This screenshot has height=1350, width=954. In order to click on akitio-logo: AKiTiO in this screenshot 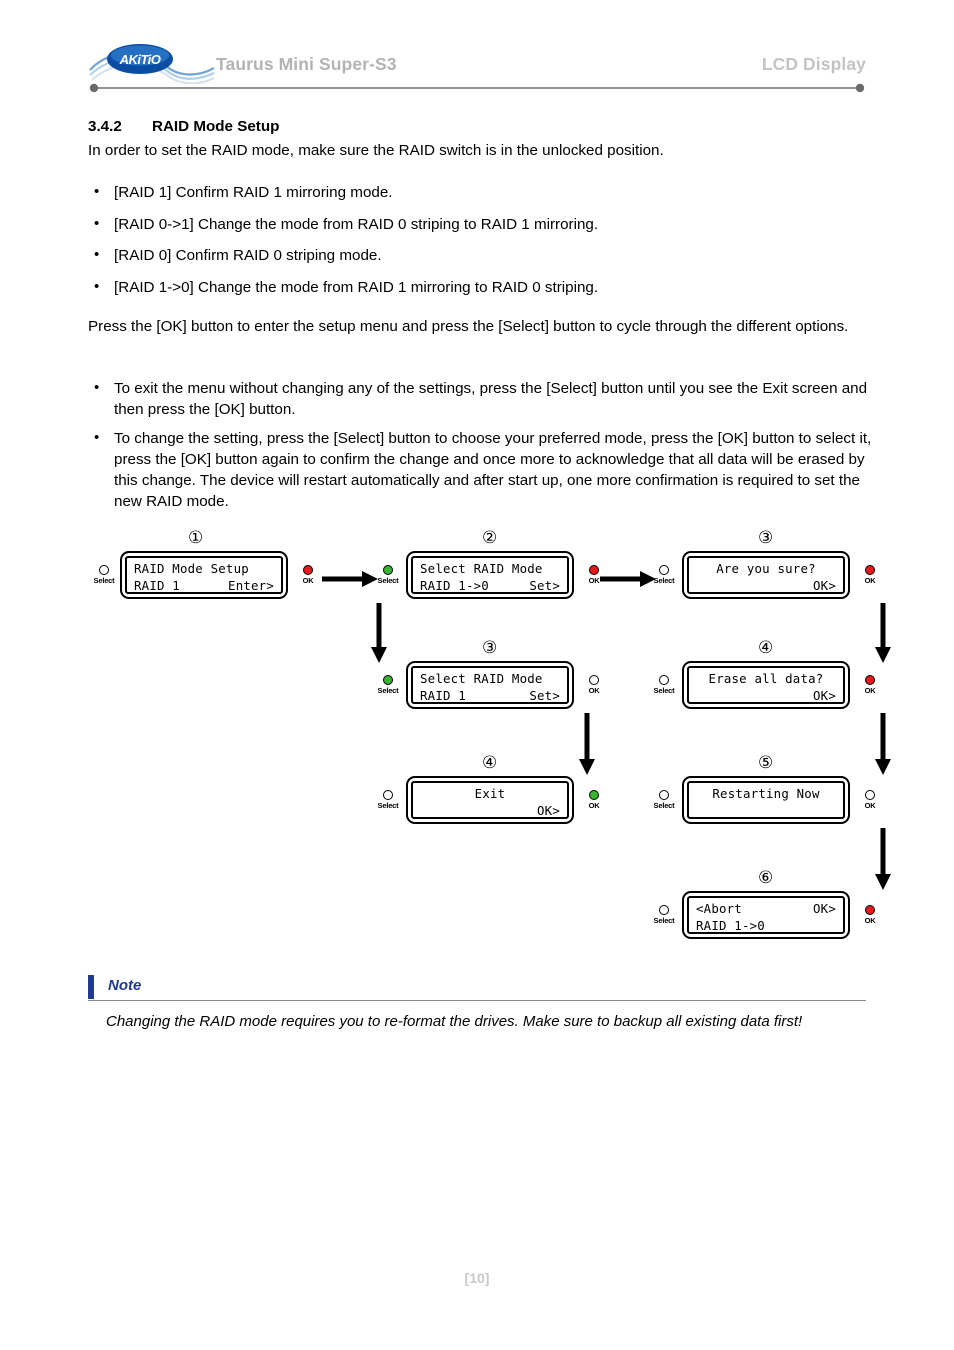, I will do `click(153, 62)`.